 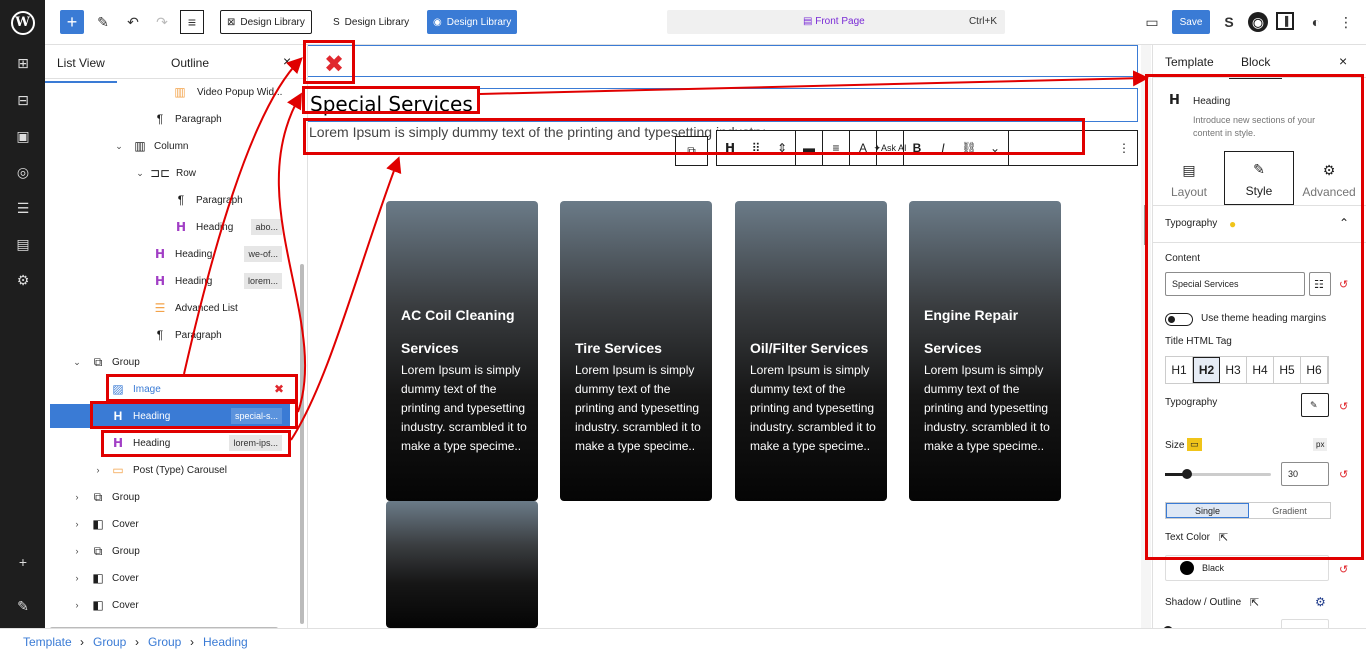 What do you see at coordinates (730, 148) in the screenshot?
I see `heading-icon: H` at bounding box center [730, 148].